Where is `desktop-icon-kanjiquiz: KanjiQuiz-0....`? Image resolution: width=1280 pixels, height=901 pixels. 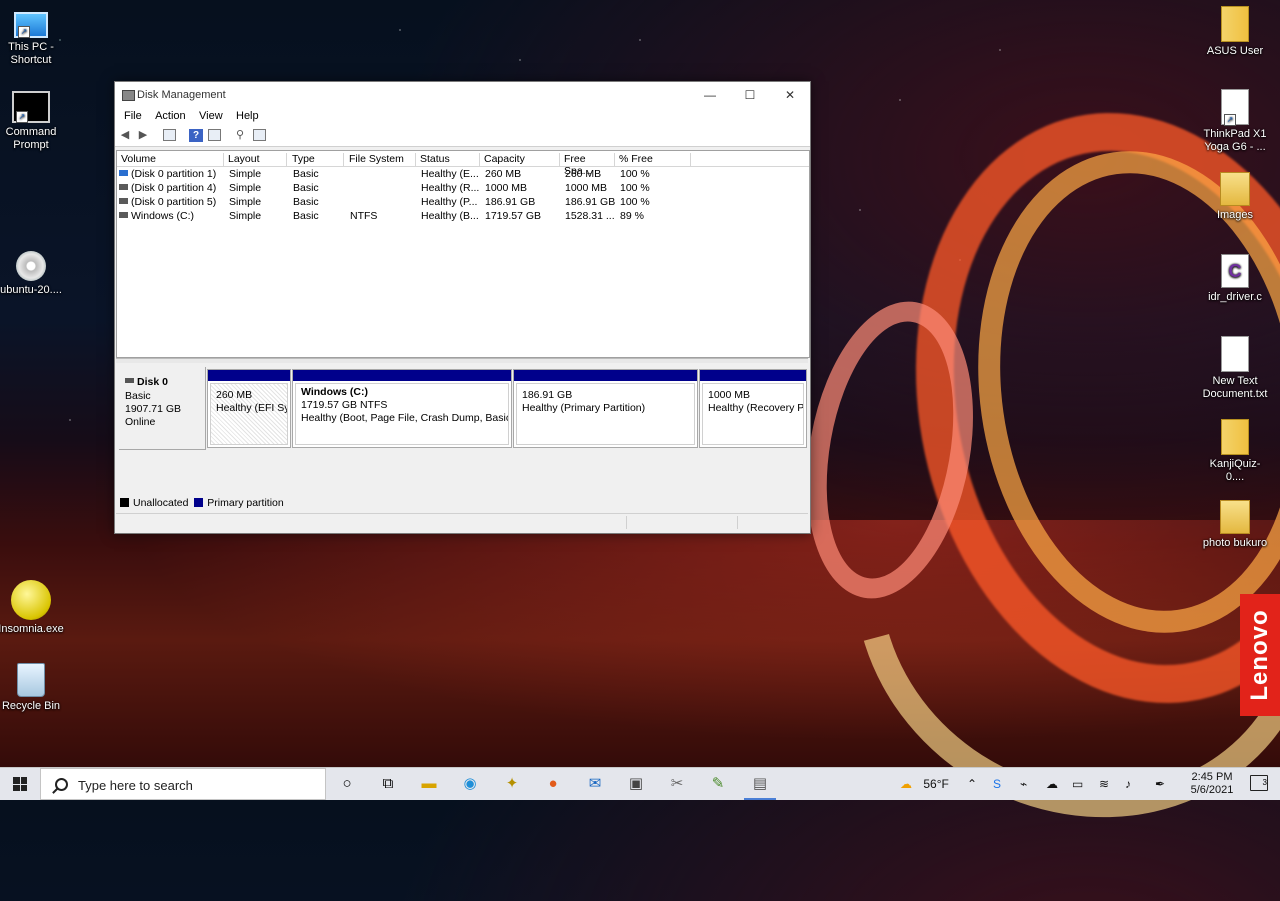
desktop-icon-kanjiquiz: KanjiQuiz-0.... is located at coordinates (1235, 451).